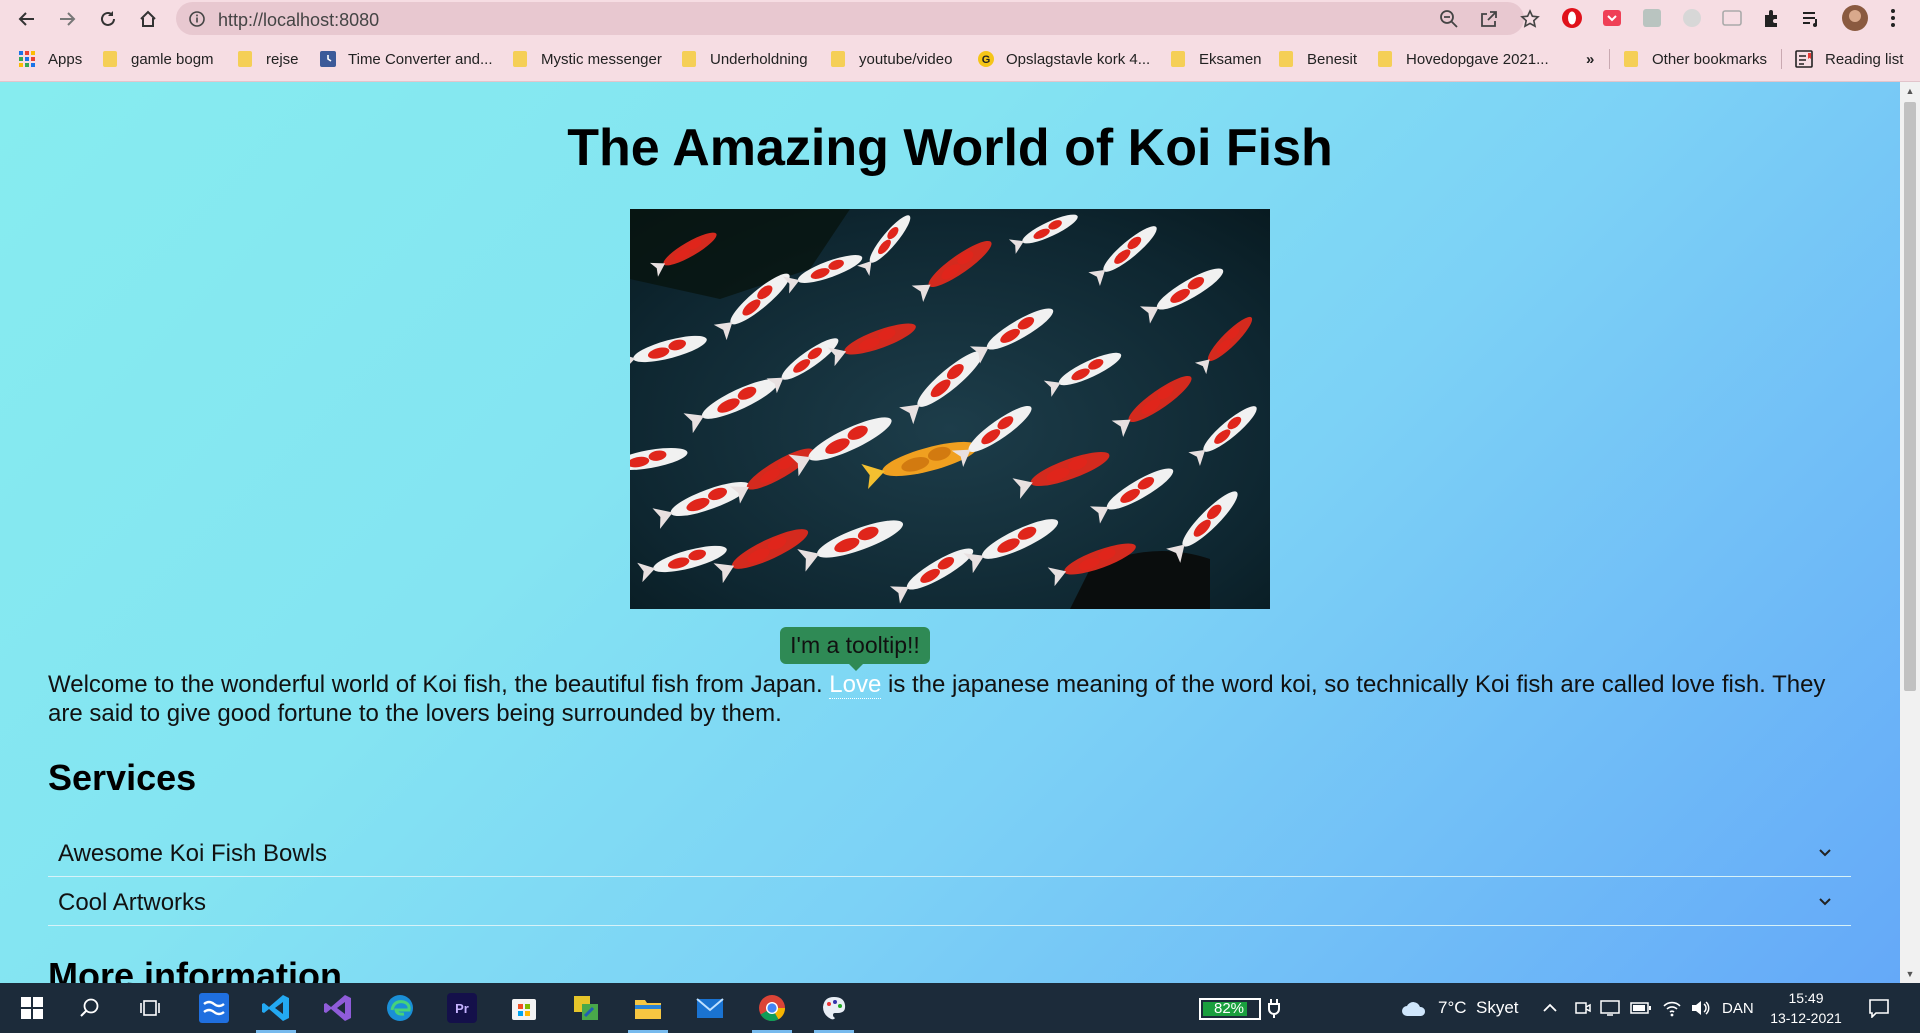 The height and width of the screenshot is (1033, 1920). What do you see at coordinates (855, 685) in the screenshot?
I see `love-tooltip-trigger: Love` at bounding box center [855, 685].